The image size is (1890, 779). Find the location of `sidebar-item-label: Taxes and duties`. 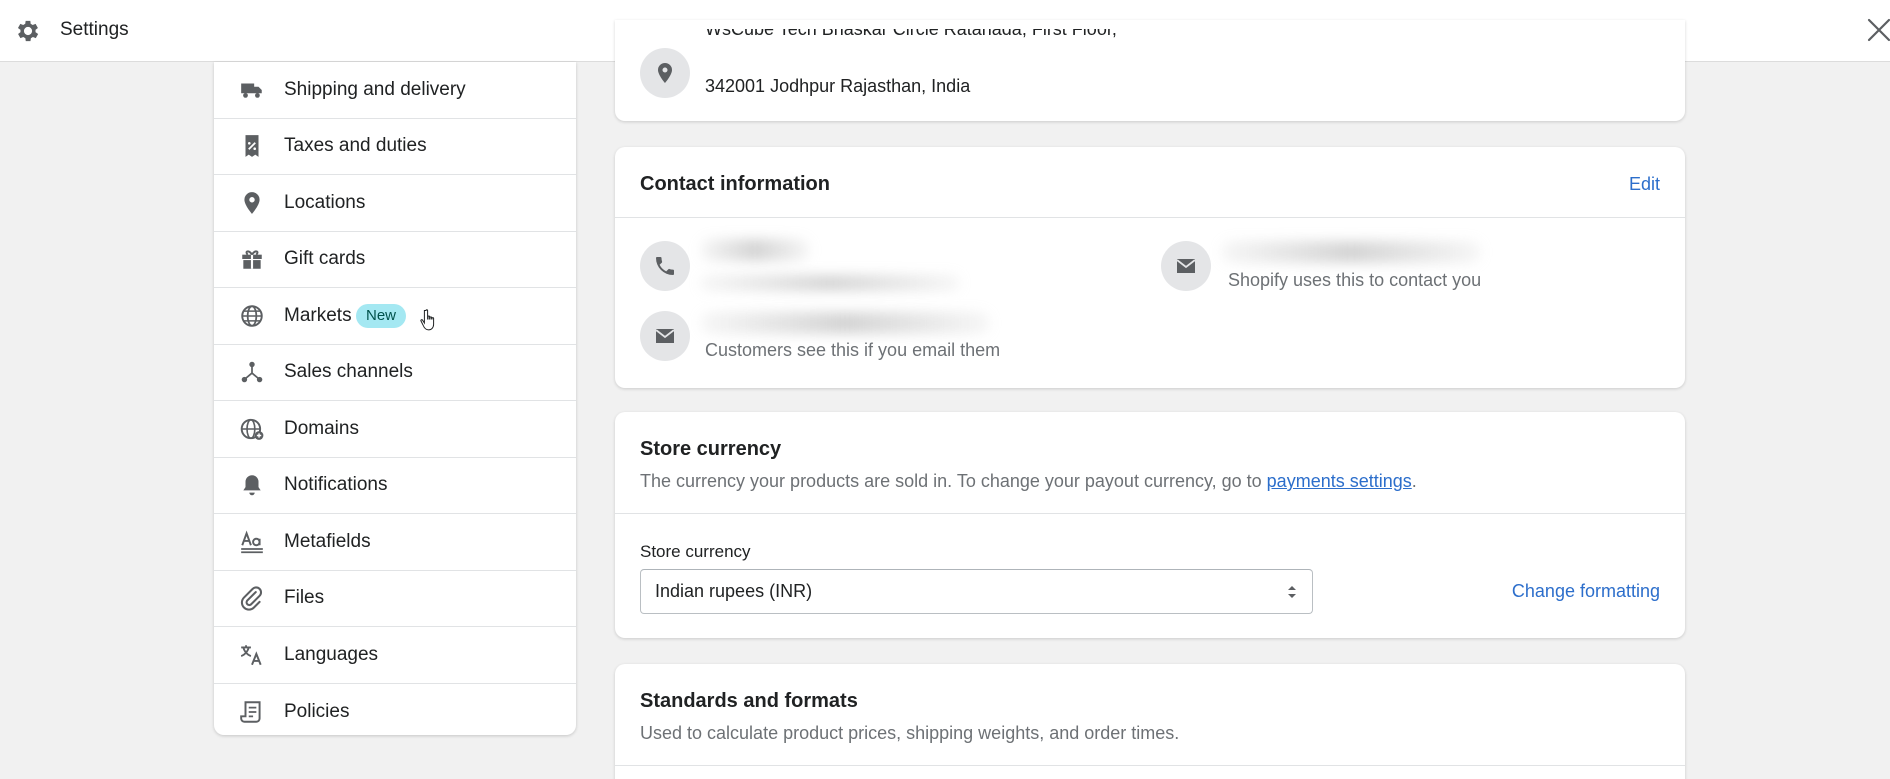

sidebar-item-label: Taxes and duties is located at coordinates (355, 146).